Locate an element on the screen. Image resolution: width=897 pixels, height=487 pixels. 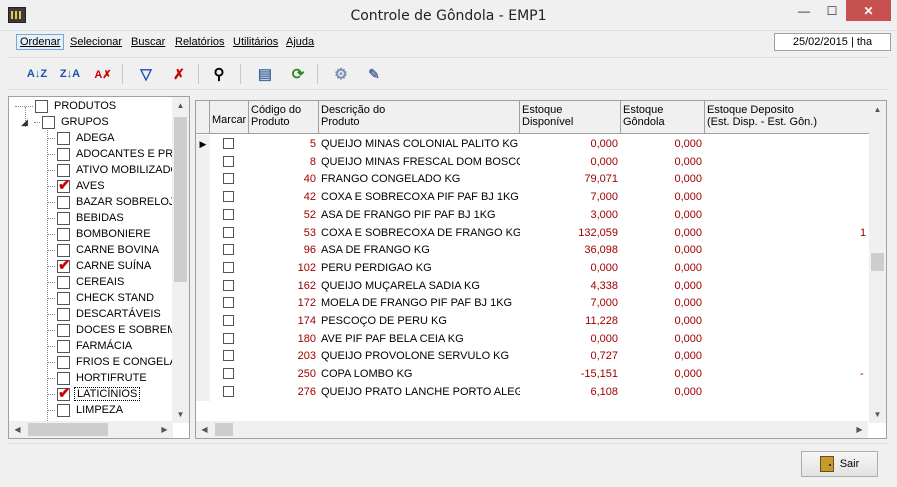
tree-node-produtos: PRODUTOS is located at coordinates (66, 106).